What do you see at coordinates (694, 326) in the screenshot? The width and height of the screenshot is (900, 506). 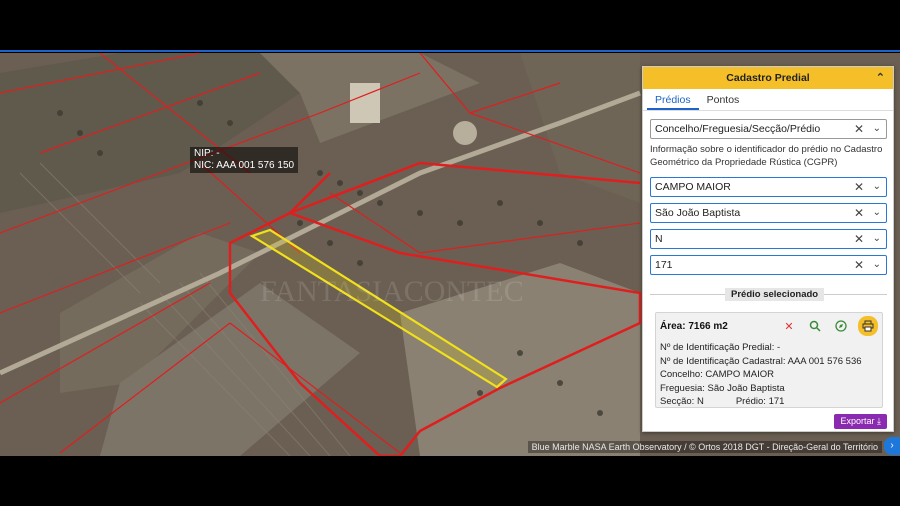 I see `parcel-area: Área: 7166 m2` at bounding box center [694, 326].